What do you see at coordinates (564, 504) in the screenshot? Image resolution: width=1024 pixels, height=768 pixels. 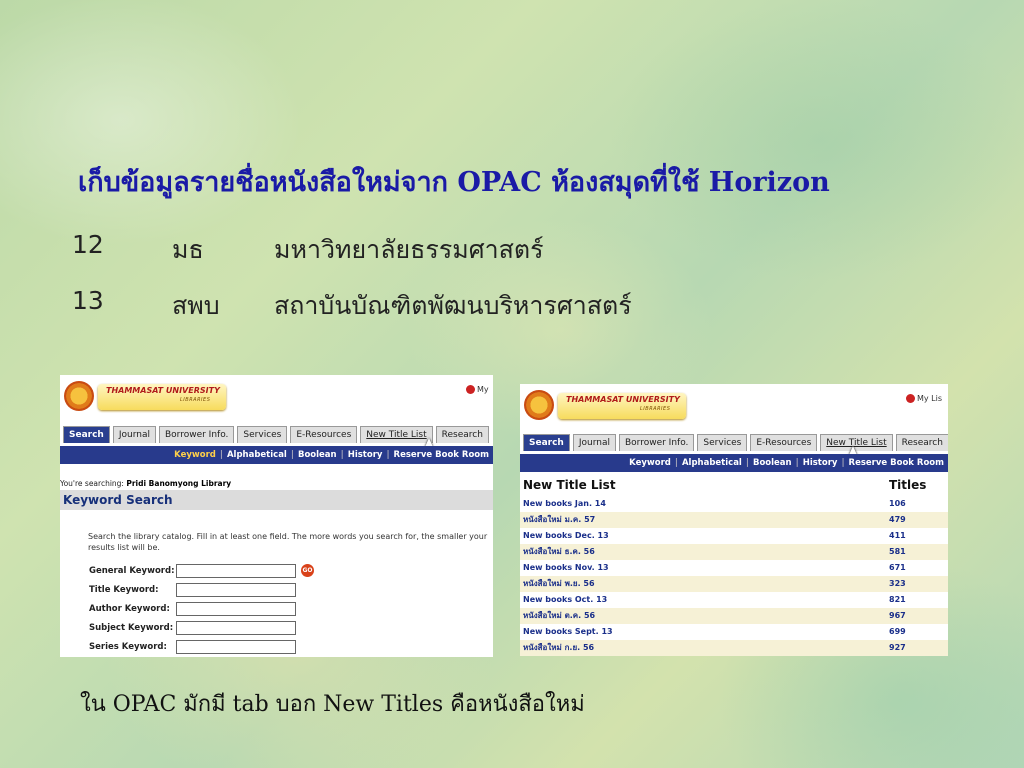 I see `list-item-label: New books Jan. 14` at bounding box center [564, 504].